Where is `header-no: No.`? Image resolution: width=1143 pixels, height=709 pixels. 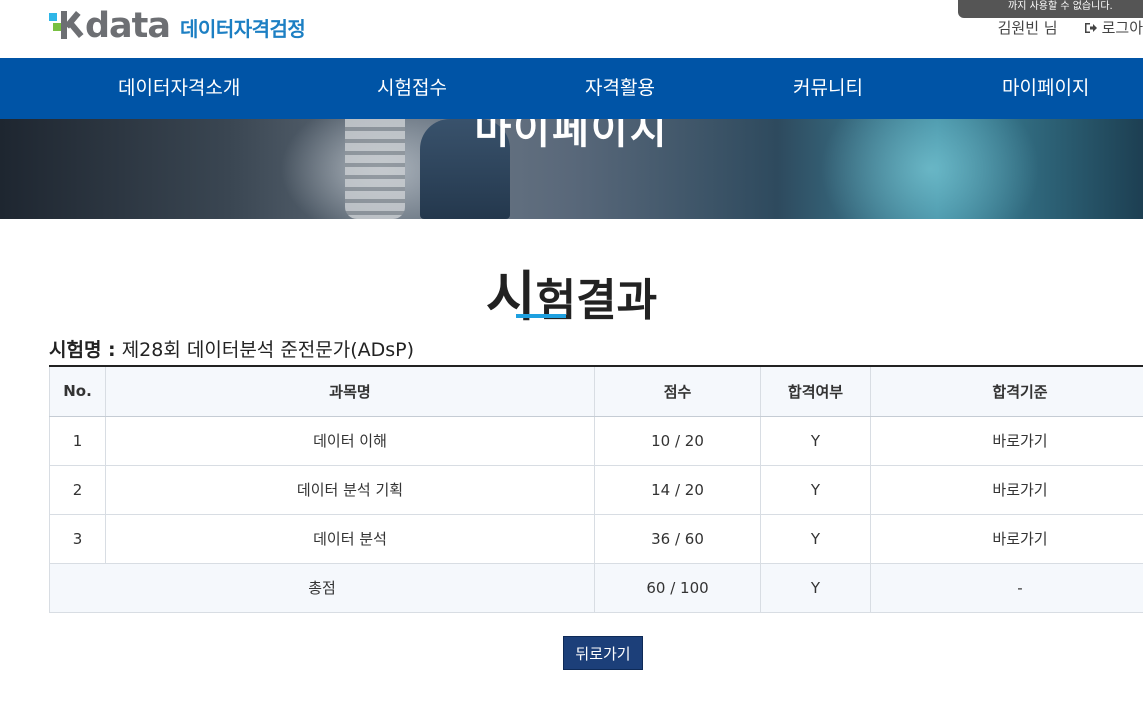
header-no: No. is located at coordinates (77, 391).